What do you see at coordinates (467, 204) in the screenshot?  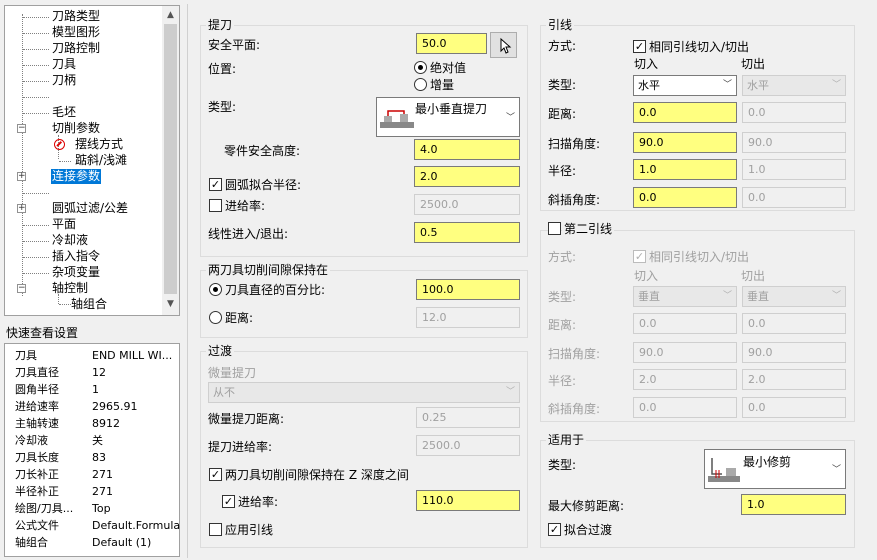 I see `feed-input: 2500.0` at bounding box center [467, 204].